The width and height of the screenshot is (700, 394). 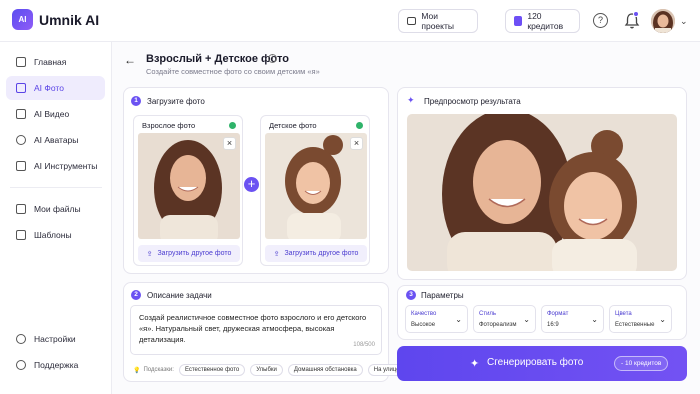 What do you see at coordinates (266, 370) in the screenshot?
I see `hint-chip: Улыбки` at bounding box center [266, 370].